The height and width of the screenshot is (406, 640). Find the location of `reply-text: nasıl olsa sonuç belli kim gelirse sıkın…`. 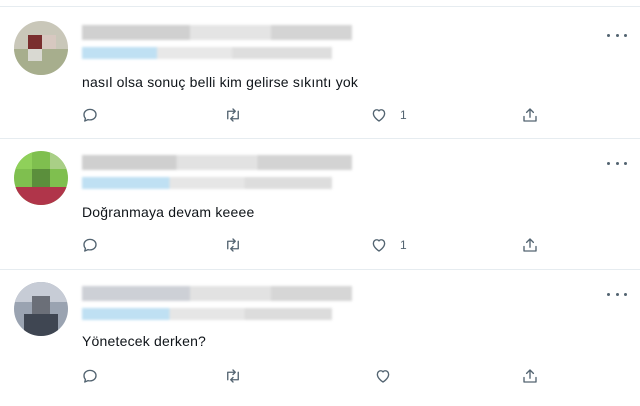

reply-text: nasıl olsa sonuç belli kim gelirse sıkın… is located at coordinates (220, 82).